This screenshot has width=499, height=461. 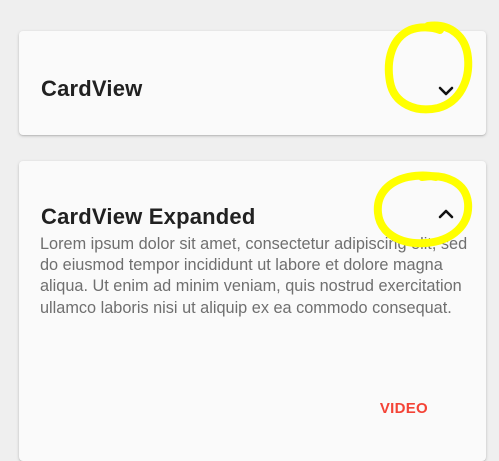 I want to click on collapse-toggle-button, so click(x=446, y=214).